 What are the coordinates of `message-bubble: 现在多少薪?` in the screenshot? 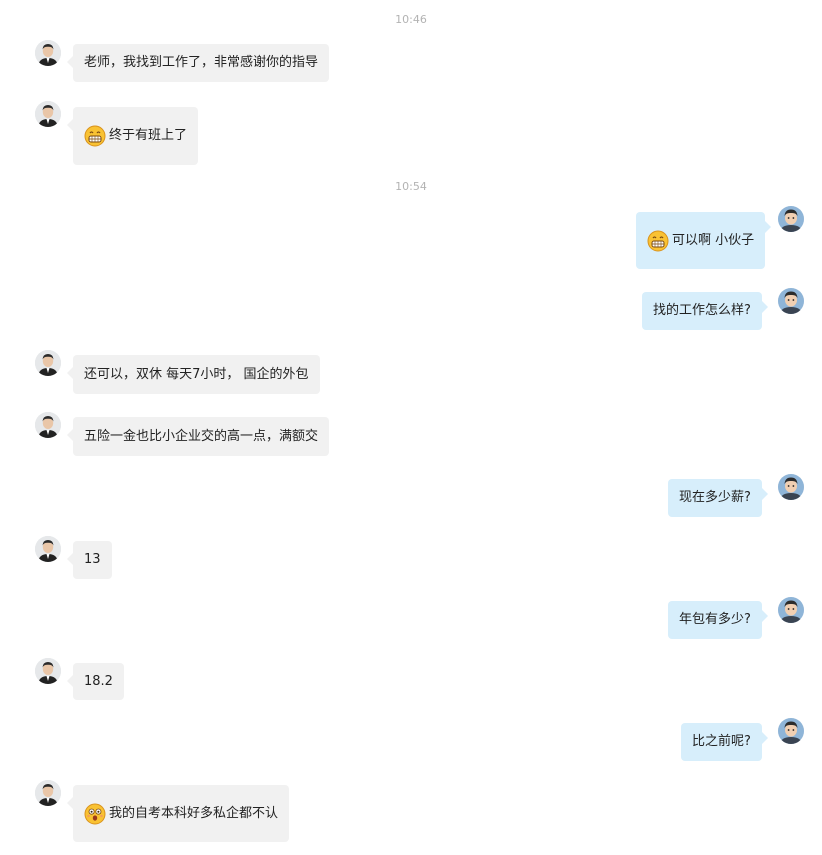 It's located at (718, 498).